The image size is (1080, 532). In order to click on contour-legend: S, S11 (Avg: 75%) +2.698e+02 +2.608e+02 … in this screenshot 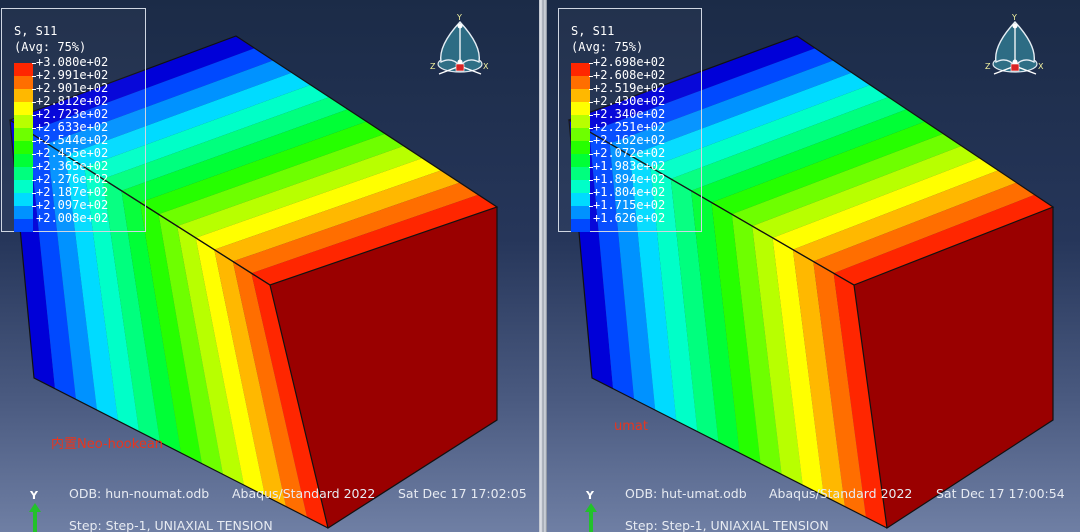, I will do `click(630, 120)`.